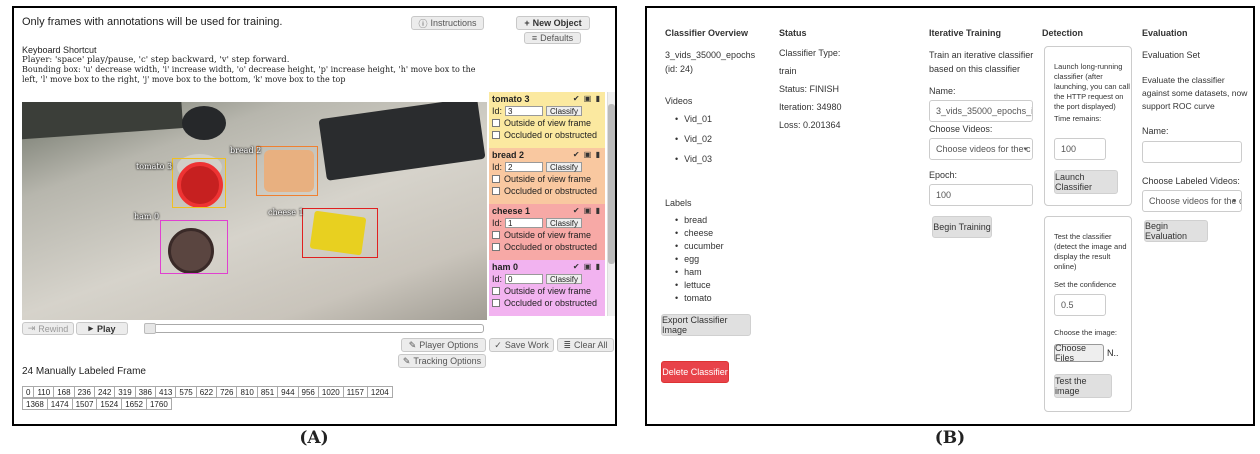  What do you see at coordinates (379, 392) in the screenshot?
I see `frame-button: 1204` at bounding box center [379, 392].